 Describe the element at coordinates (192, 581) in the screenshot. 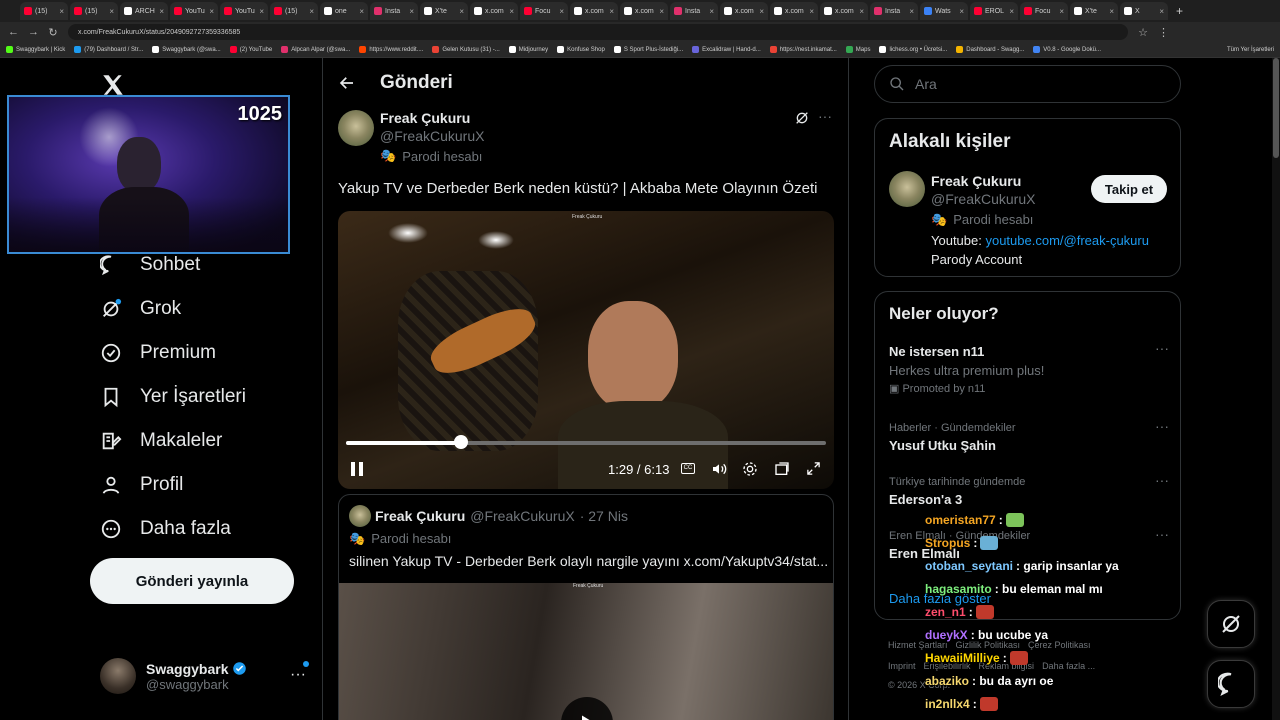

I see `post-button: Gönderi yayınla` at that location.